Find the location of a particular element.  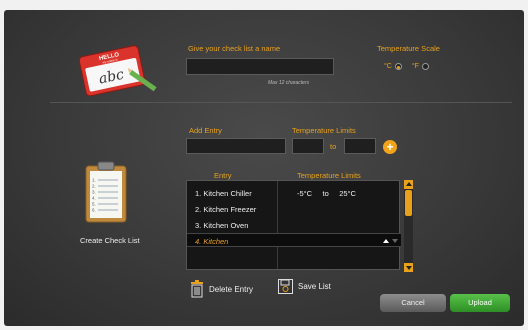

row-temperature-limits: -5°C to 25°C is located at coordinates (326, 193).